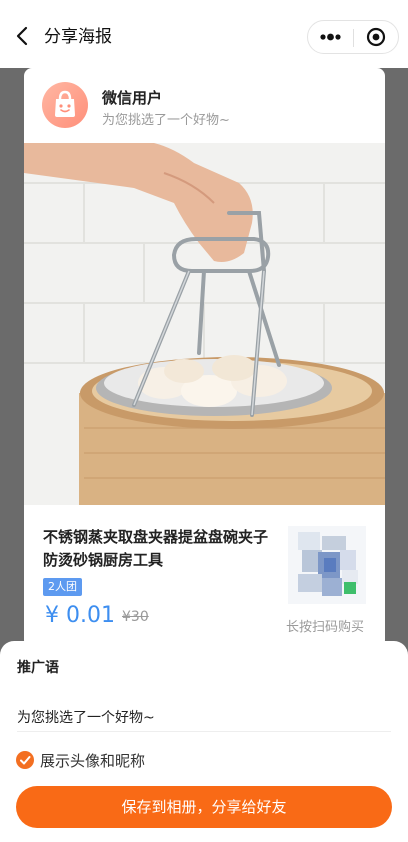 This screenshot has width=408, height=842. Describe the element at coordinates (156, 548) in the screenshot. I see `product-title: 不锈钢蒸夹取盘夹器提盆盘碗夹子防烫砂锅厨房工具` at that location.